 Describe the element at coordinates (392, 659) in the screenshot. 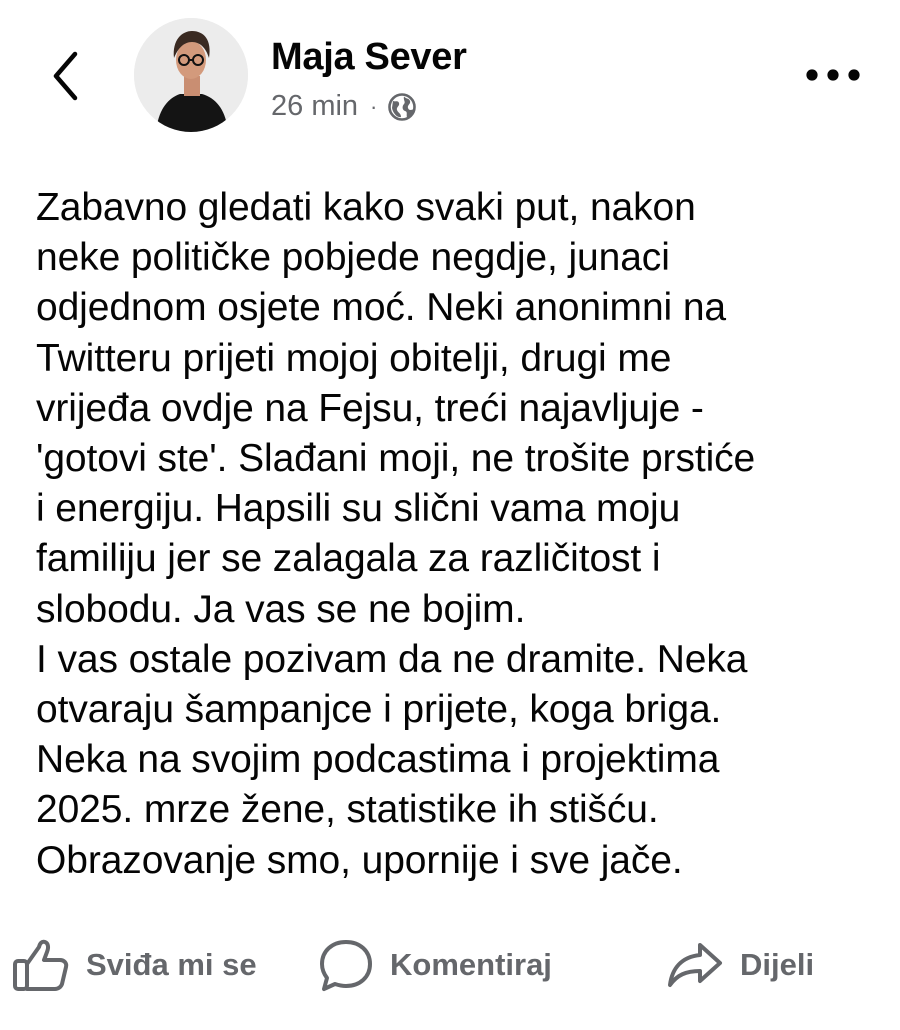

I see `post-text-line: I vas ostale pozivam da ne dramite. Neka` at that location.